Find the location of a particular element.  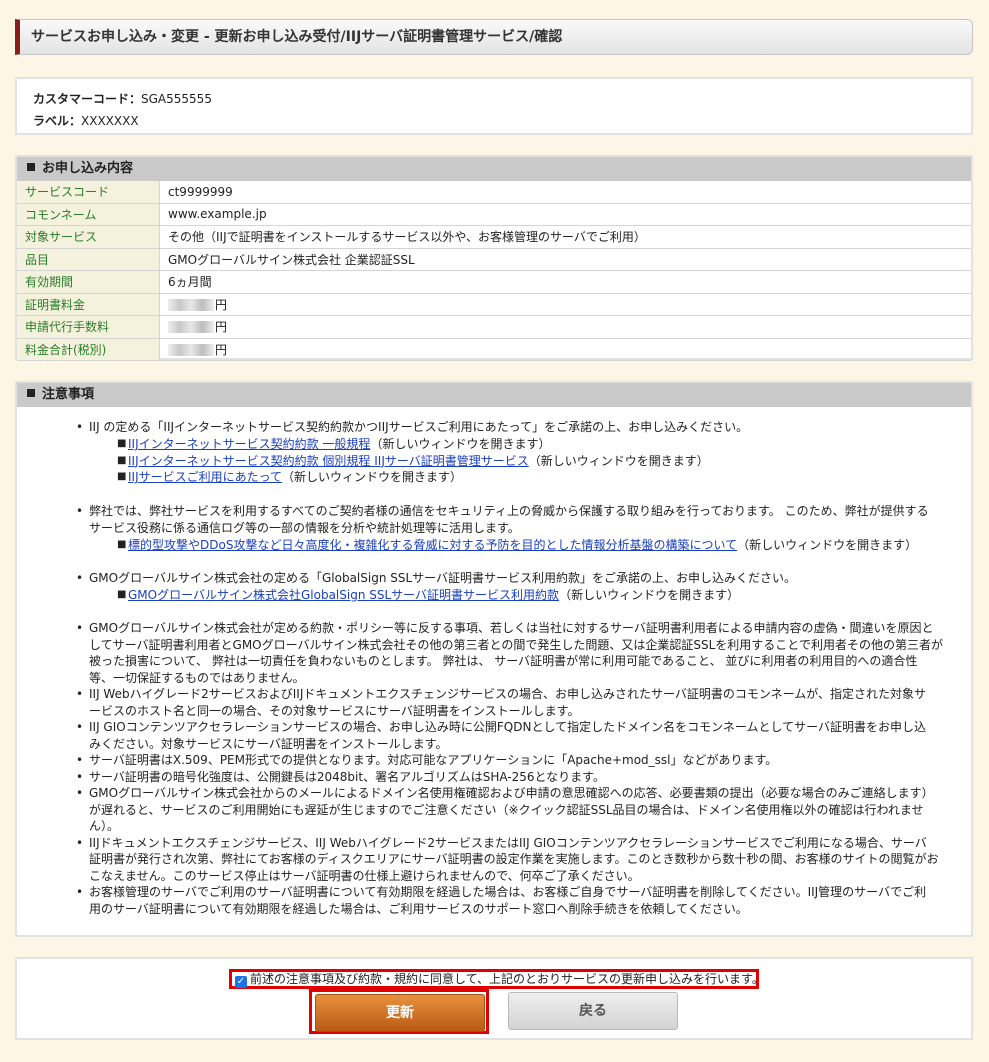

agreement-checkbox: ✓ is located at coordinates (241, 982).